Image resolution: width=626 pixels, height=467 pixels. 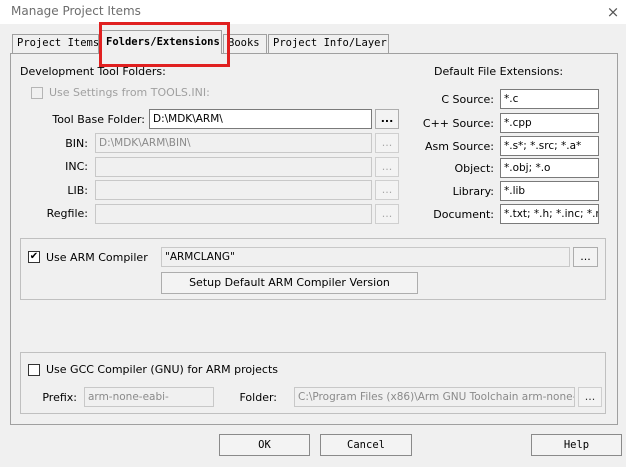 What do you see at coordinates (260, 119) in the screenshot?
I see `tool-base-input: D:\MDK\ARM\` at bounding box center [260, 119].